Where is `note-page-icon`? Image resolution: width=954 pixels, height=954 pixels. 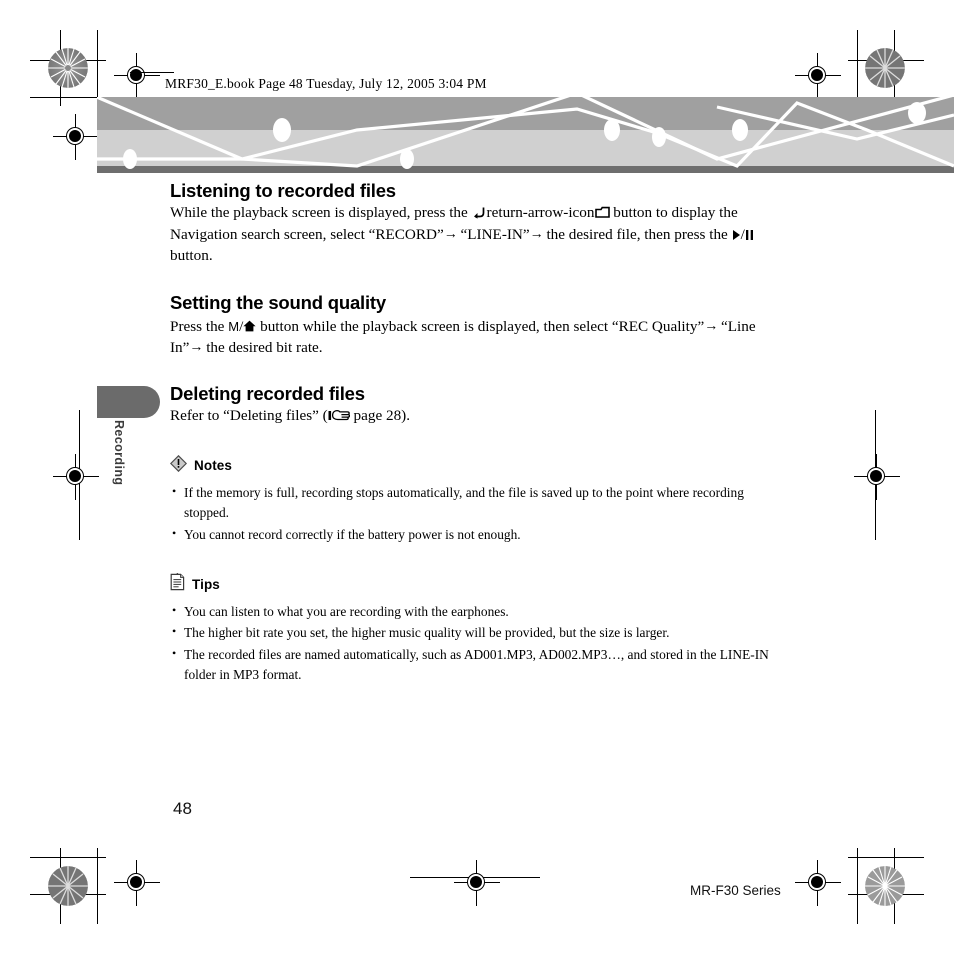
note-page-icon is located at coordinates (177, 584).